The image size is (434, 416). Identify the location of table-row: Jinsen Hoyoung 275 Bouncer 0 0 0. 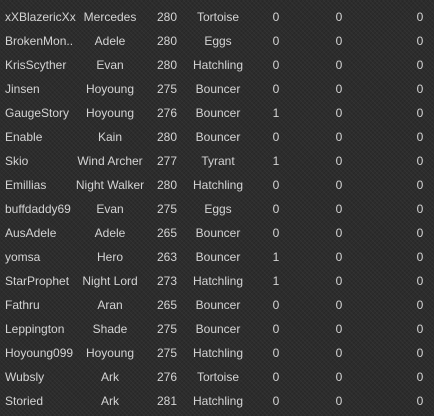
(217, 89).